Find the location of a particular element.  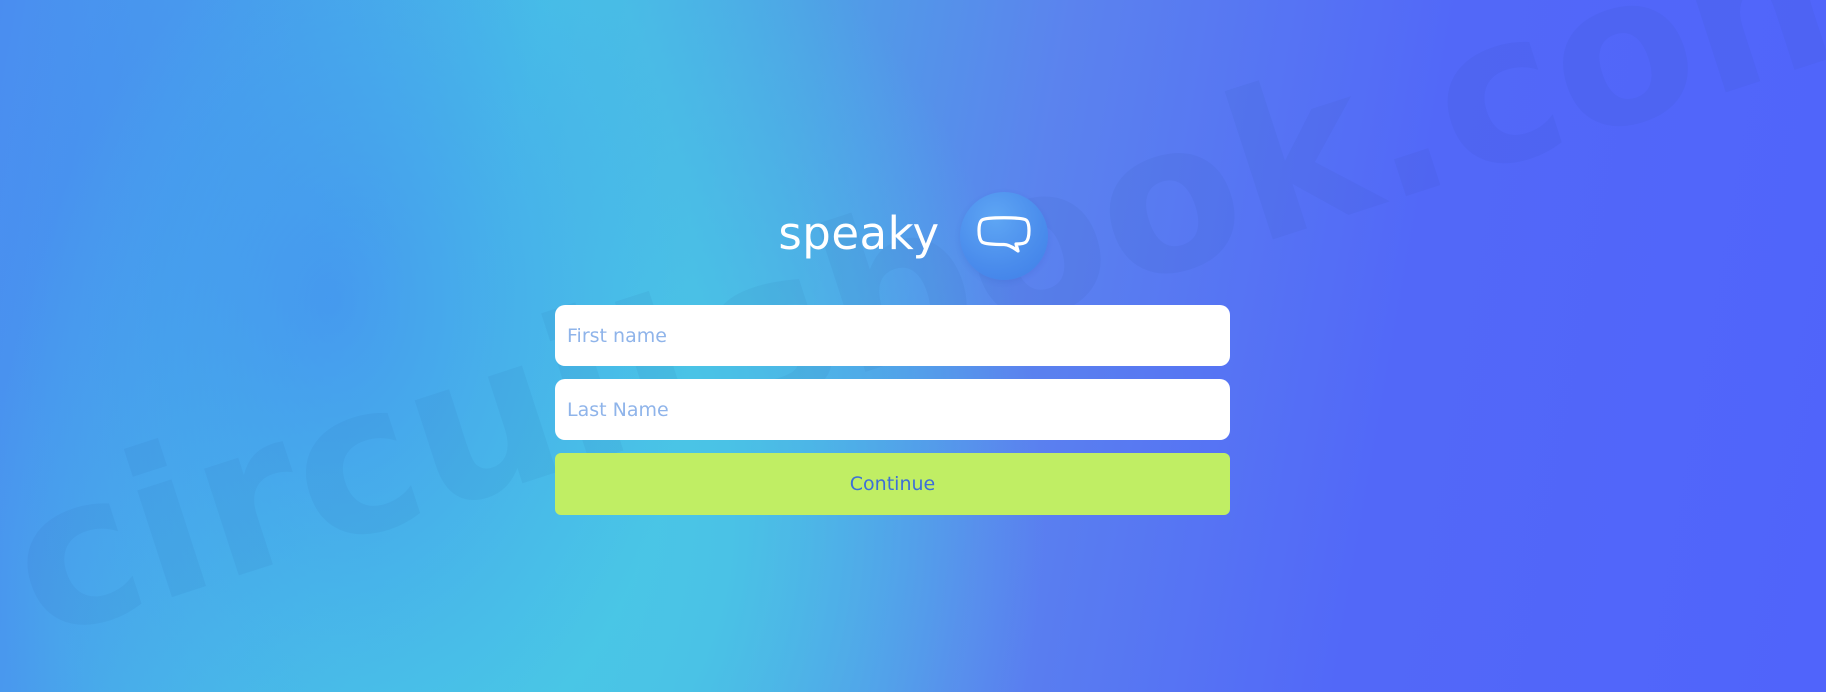

speech-bubble-icon is located at coordinates (1004, 234).